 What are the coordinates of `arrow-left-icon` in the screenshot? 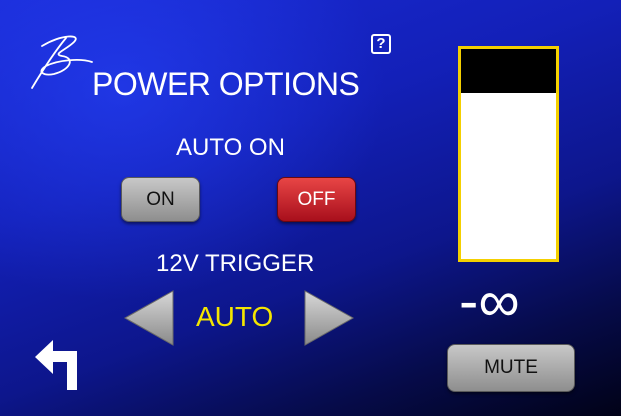 It's located at (149, 318).